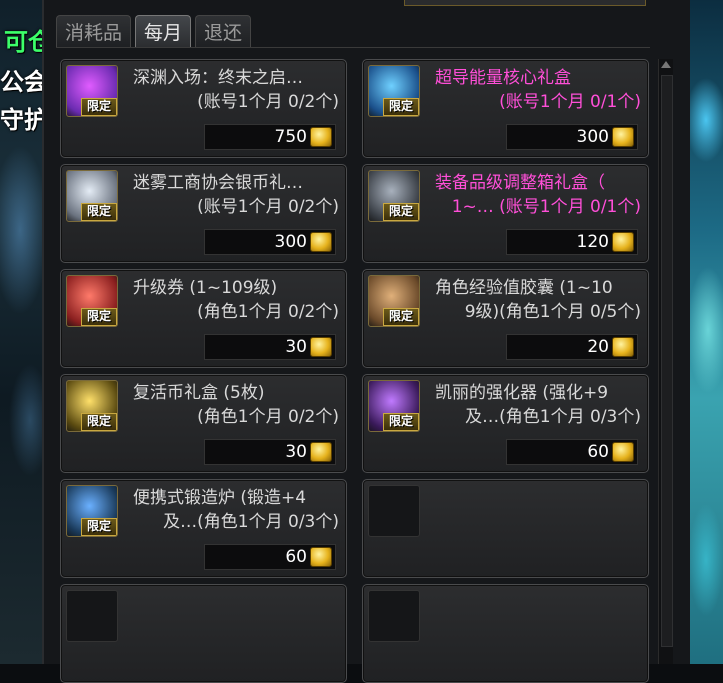  Describe the element at coordinates (394, 91) in the screenshot. I see `energy-core-box-icon: 限定` at that location.